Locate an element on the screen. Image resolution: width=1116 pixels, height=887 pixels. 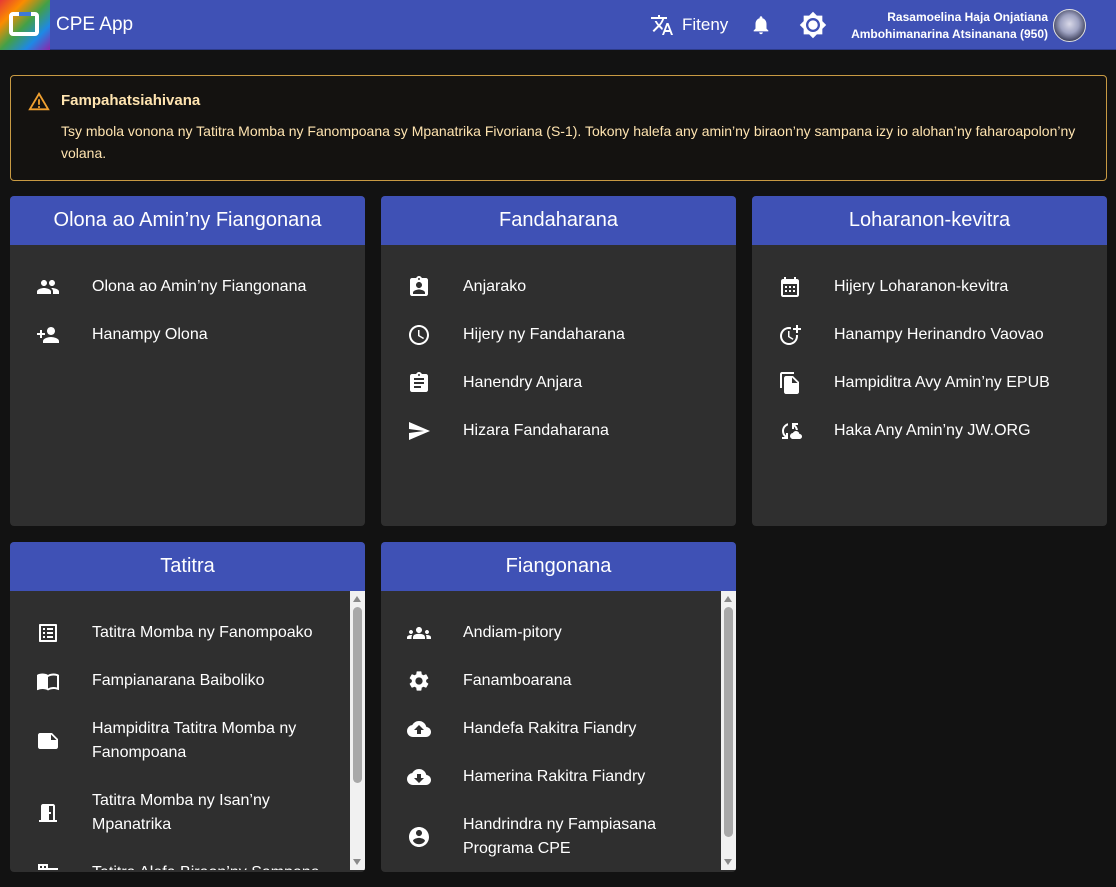
card-reports-title: Tatitra is located at coordinates (187, 566).